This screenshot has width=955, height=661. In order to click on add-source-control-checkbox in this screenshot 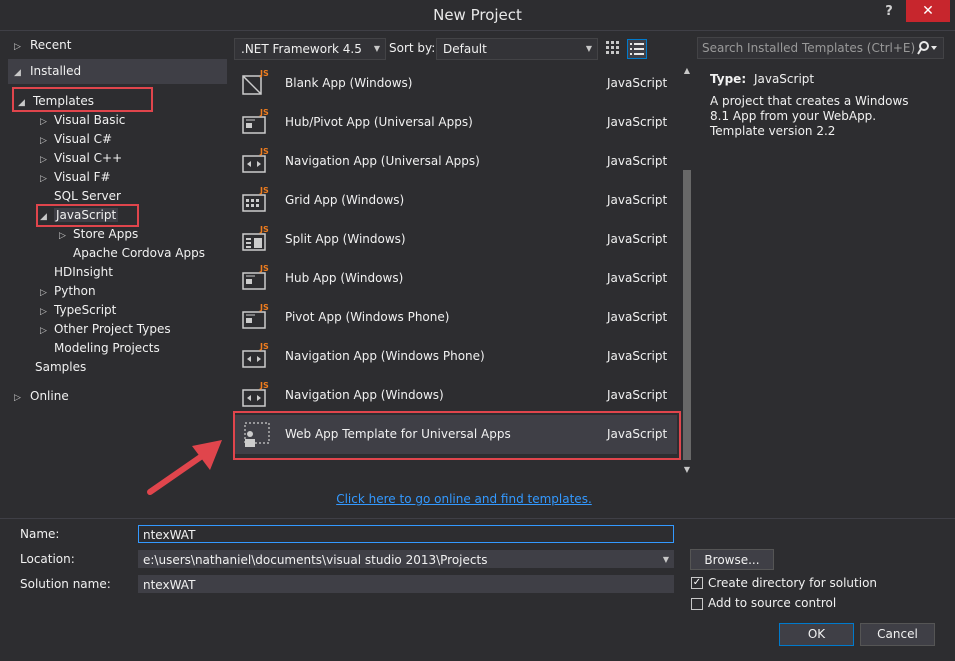, I will do `click(697, 604)`.